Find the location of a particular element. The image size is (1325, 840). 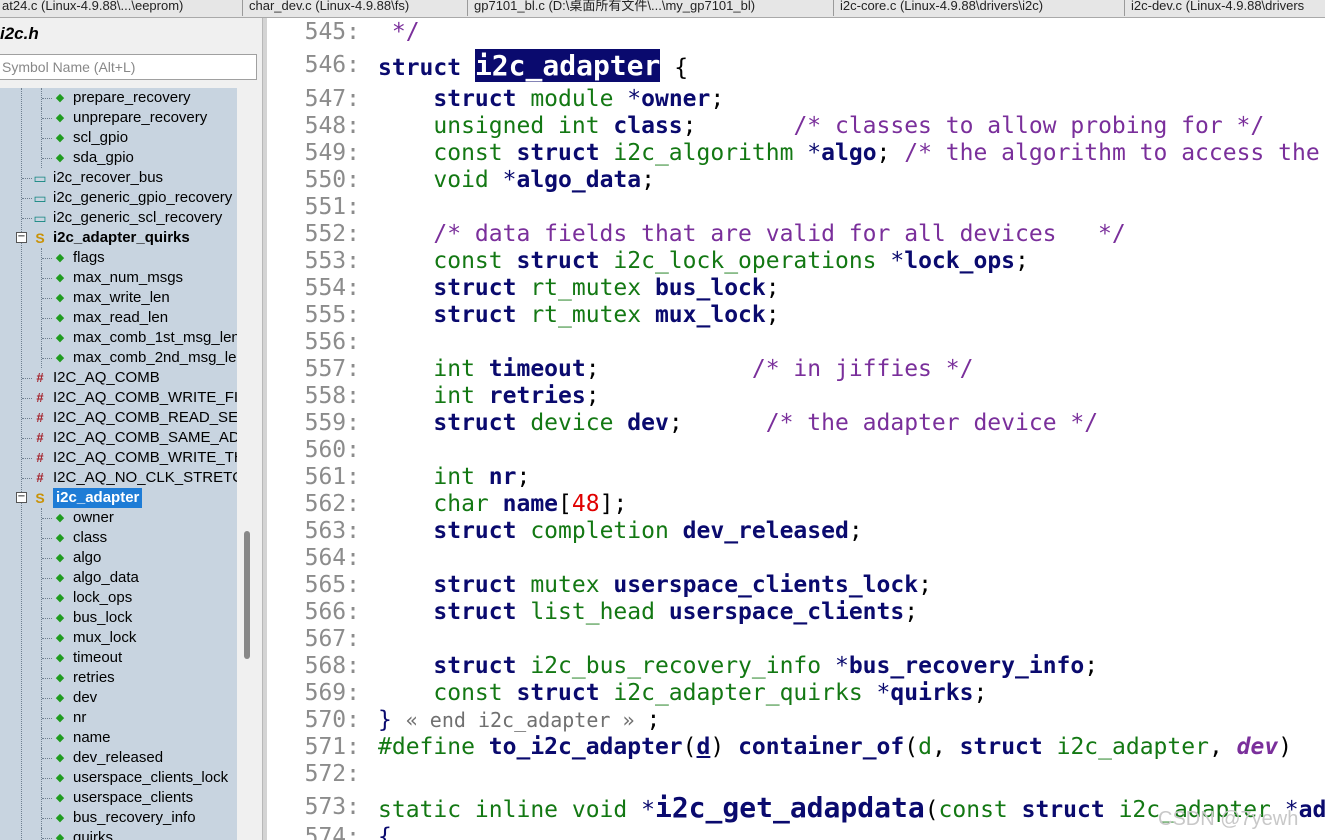

line-number: 554: is located at coordinates (332, 288).